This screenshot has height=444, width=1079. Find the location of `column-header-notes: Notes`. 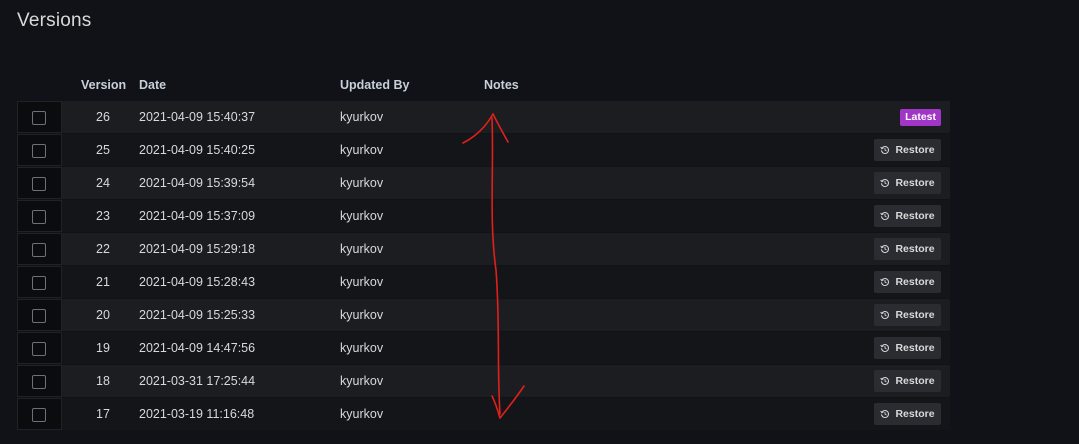

column-header-notes: Notes is located at coordinates (501, 85).